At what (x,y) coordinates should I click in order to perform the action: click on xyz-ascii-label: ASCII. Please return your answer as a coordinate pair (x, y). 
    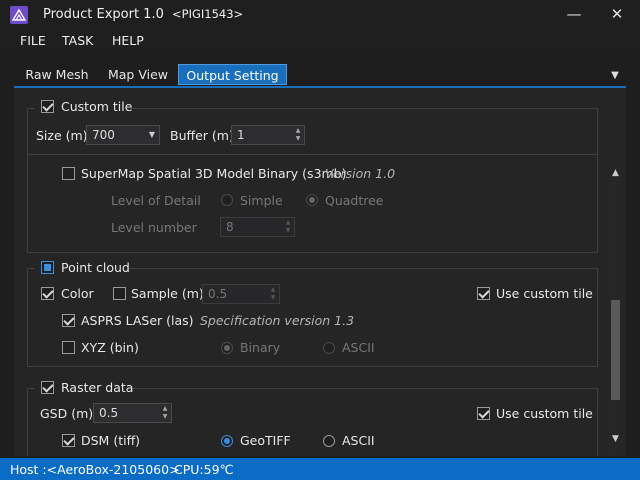
    Looking at the image, I should click on (358, 347).